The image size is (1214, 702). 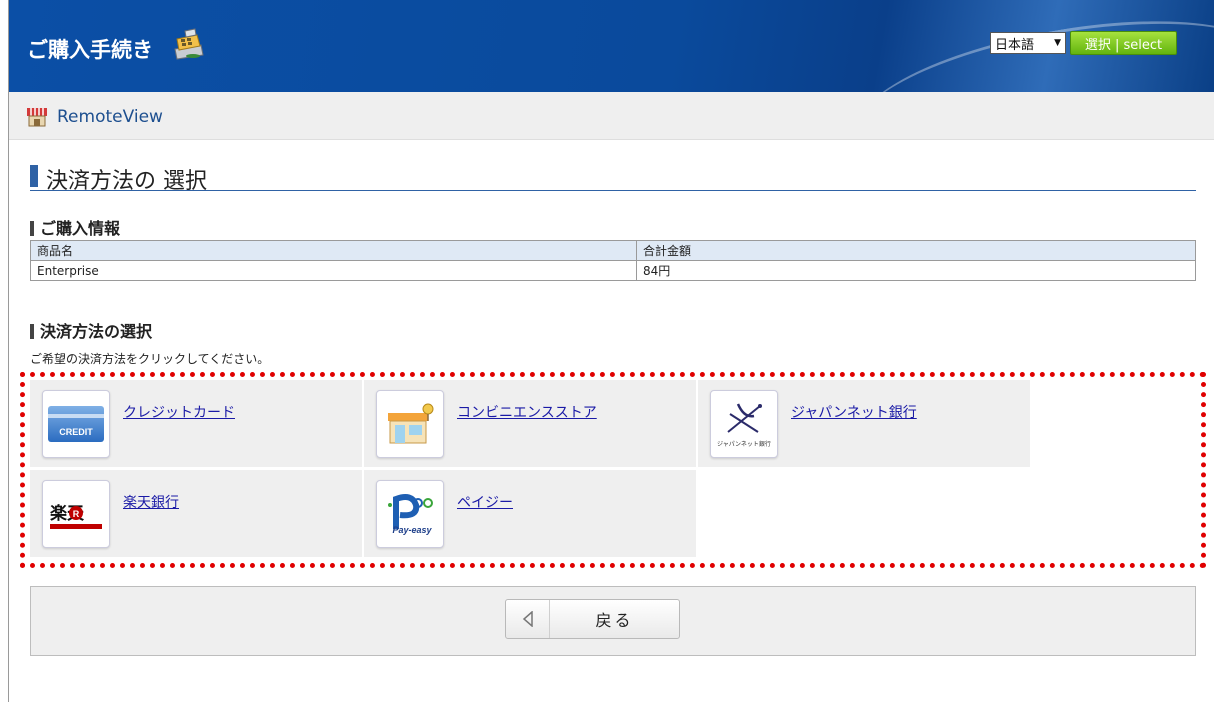 What do you see at coordinates (592, 619) in the screenshot?
I see `back-button: 戻る` at bounding box center [592, 619].